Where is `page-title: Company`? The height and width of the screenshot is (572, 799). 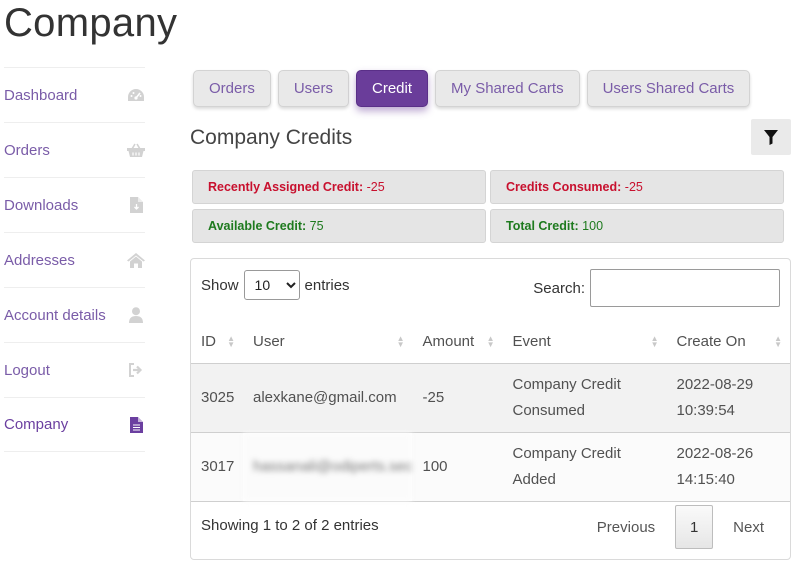 page-title: Company is located at coordinates (91, 23).